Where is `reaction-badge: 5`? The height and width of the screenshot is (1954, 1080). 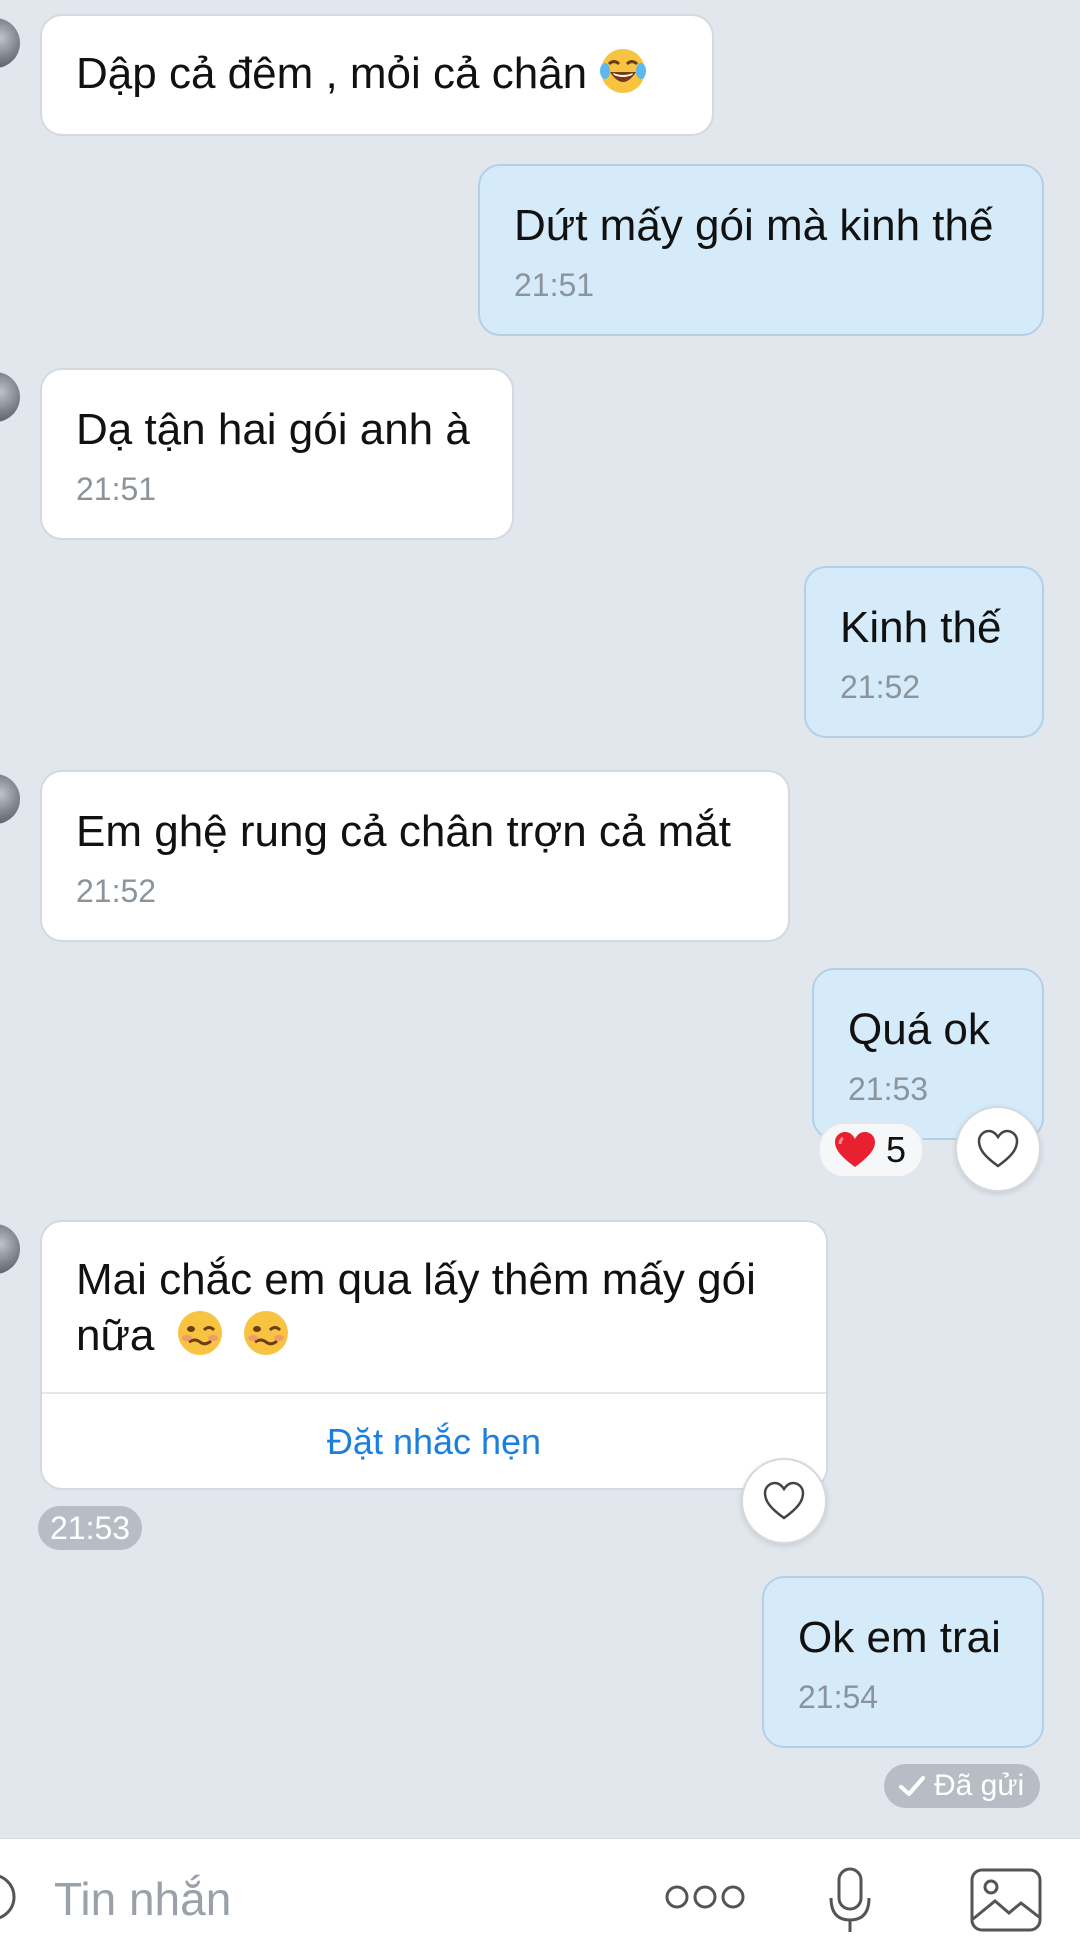 reaction-badge: 5 is located at coordinates (871, 1150).